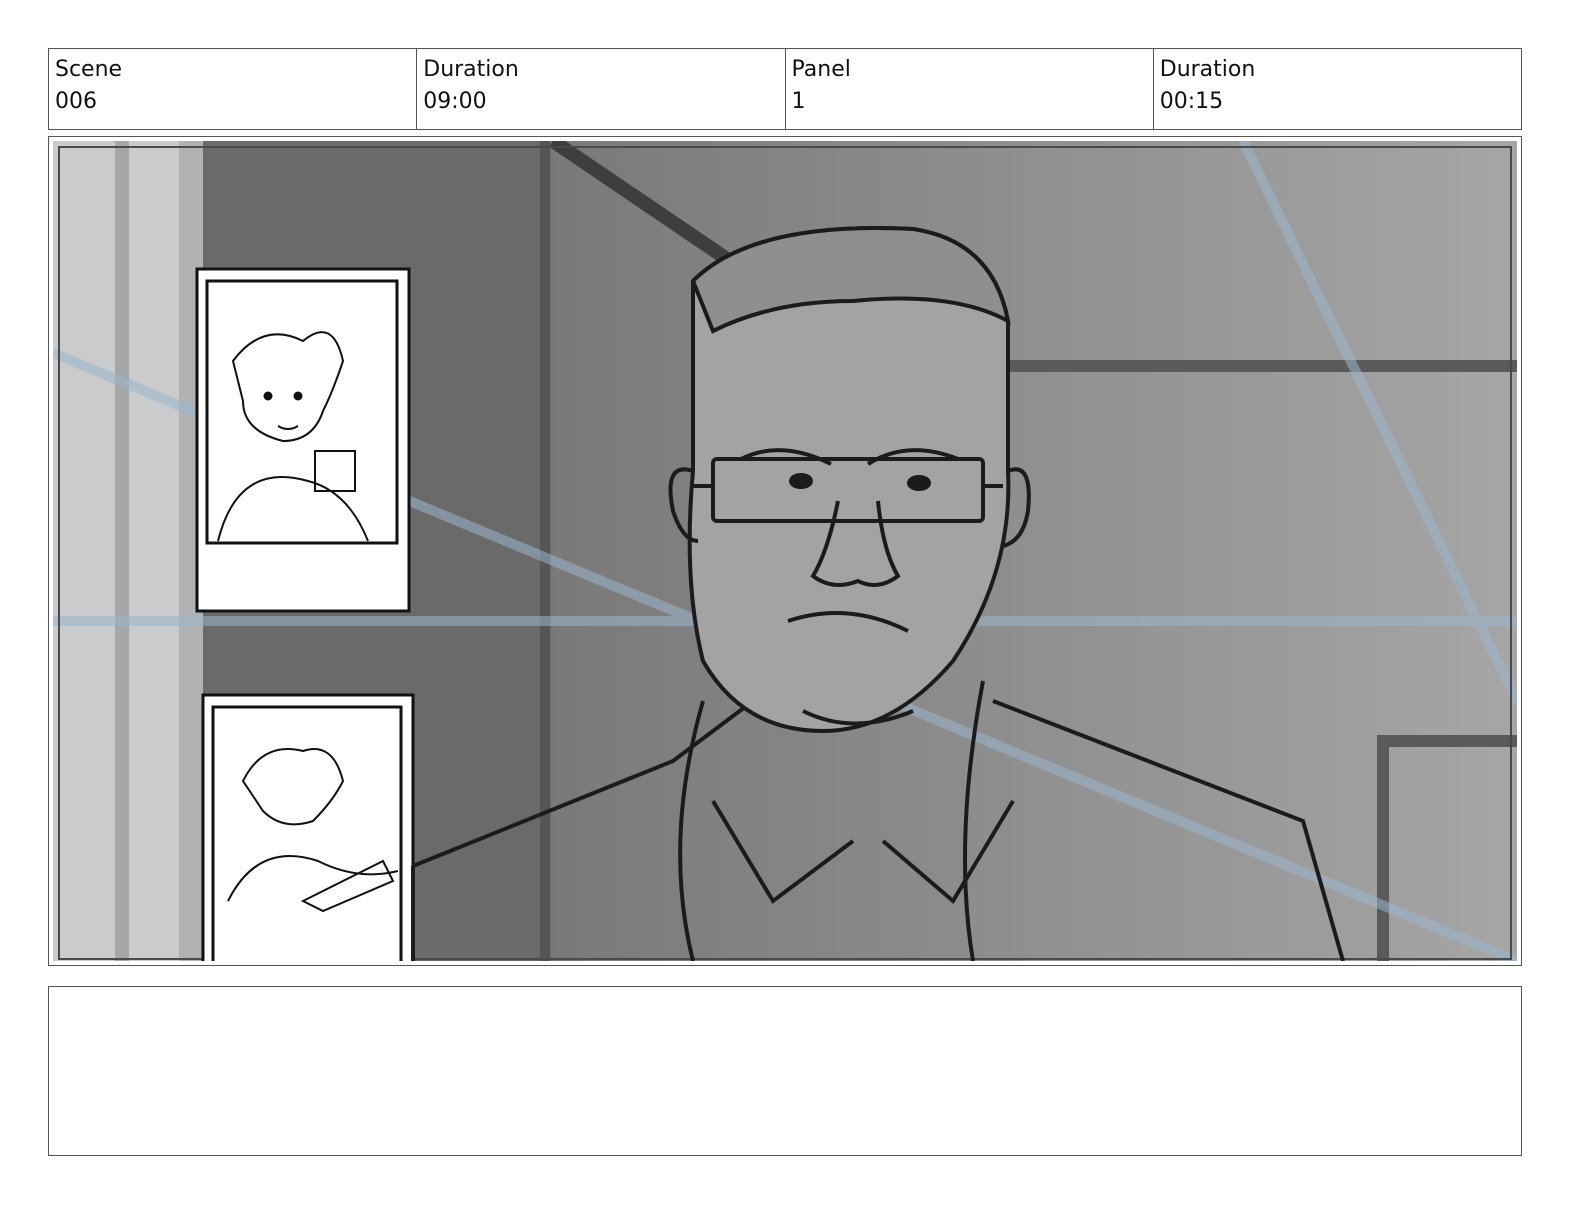 Image resolution: width=1584 pixels, height=1224 pixels. I want to click on scene-value: 006, so click(76, 101).